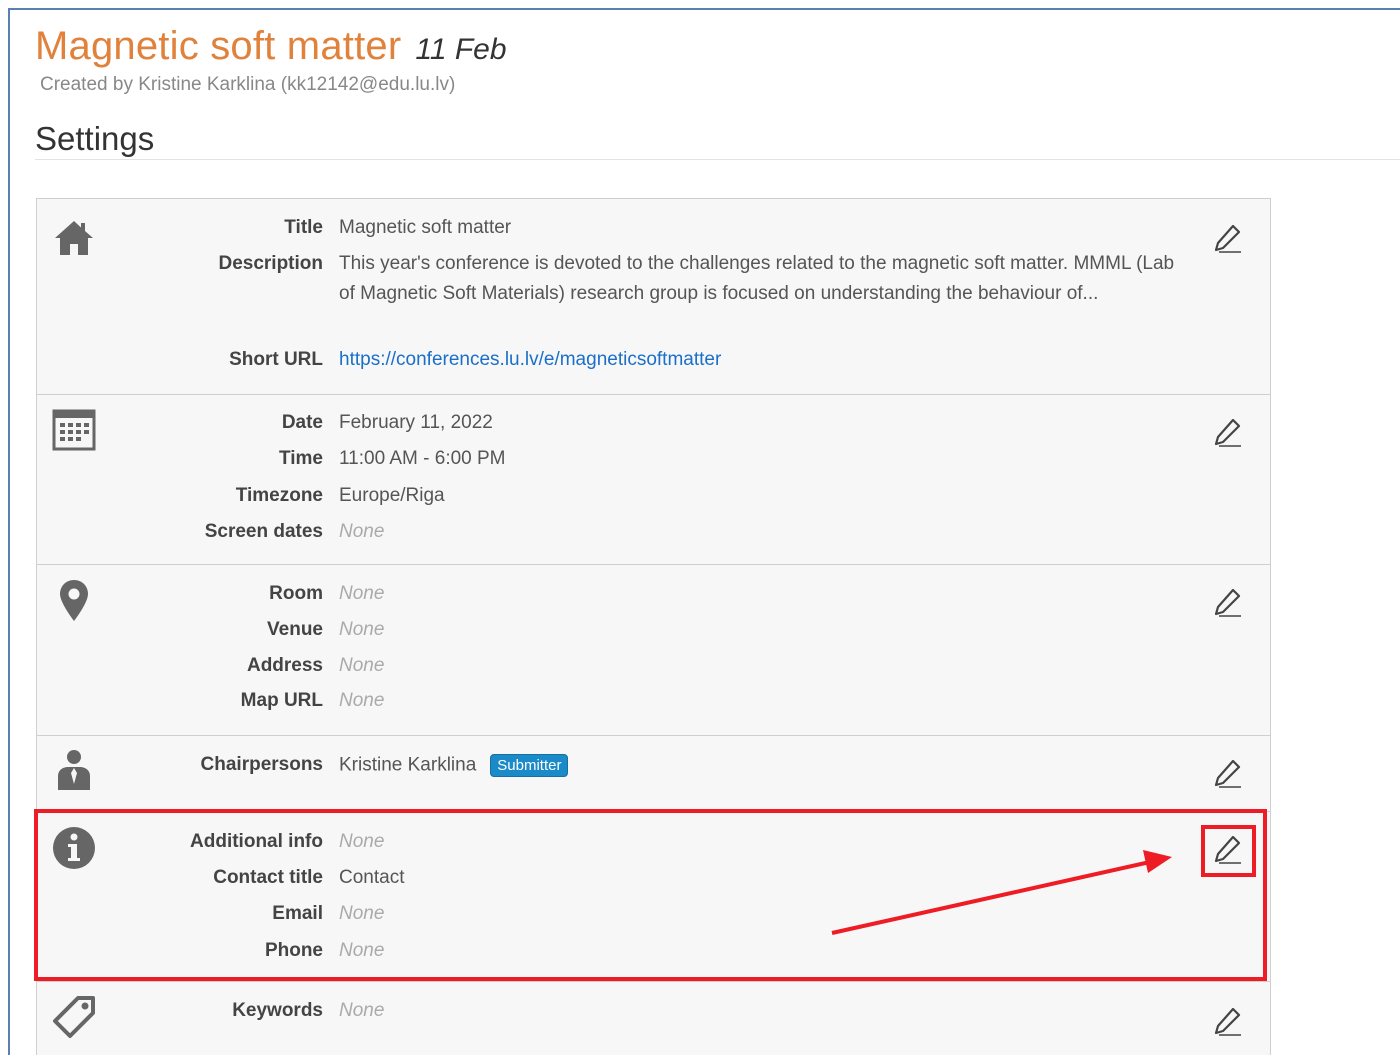 The width and height of the screenshot is (1400, 1055). Describe the element at coordinates (362, 593) in the screenshot. I see `room-value: None` at that location.